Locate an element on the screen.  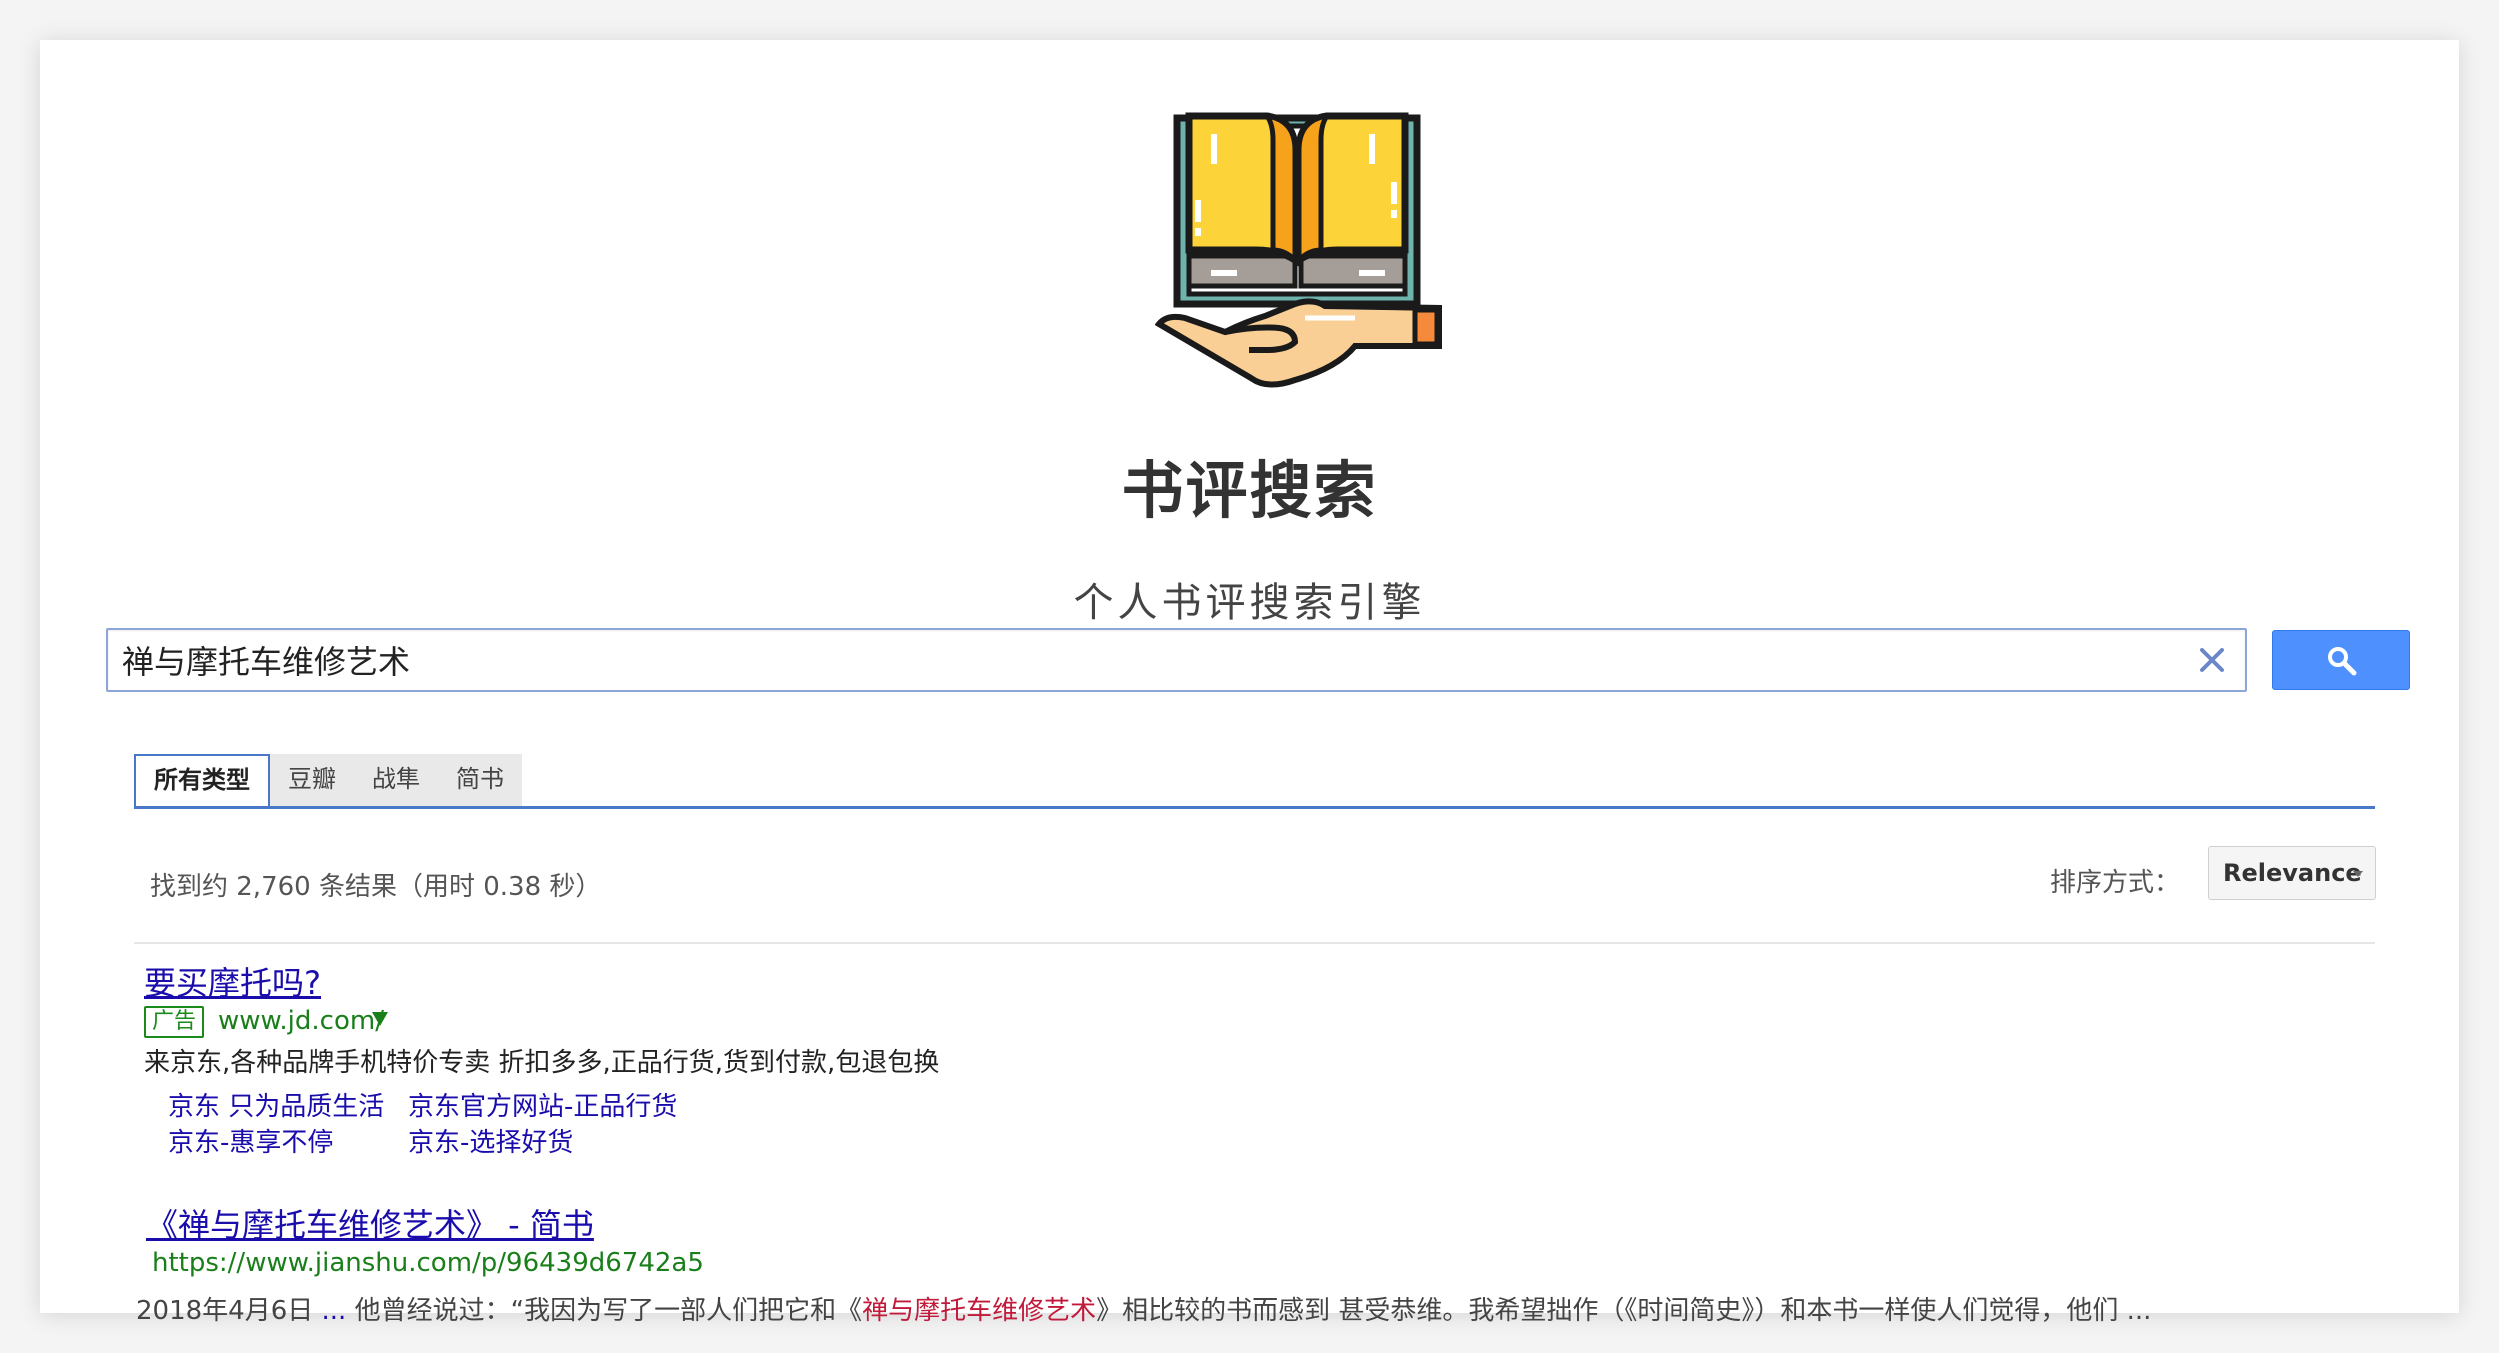
site-title: 书评搜索 is located at coordinates (1249, 490).